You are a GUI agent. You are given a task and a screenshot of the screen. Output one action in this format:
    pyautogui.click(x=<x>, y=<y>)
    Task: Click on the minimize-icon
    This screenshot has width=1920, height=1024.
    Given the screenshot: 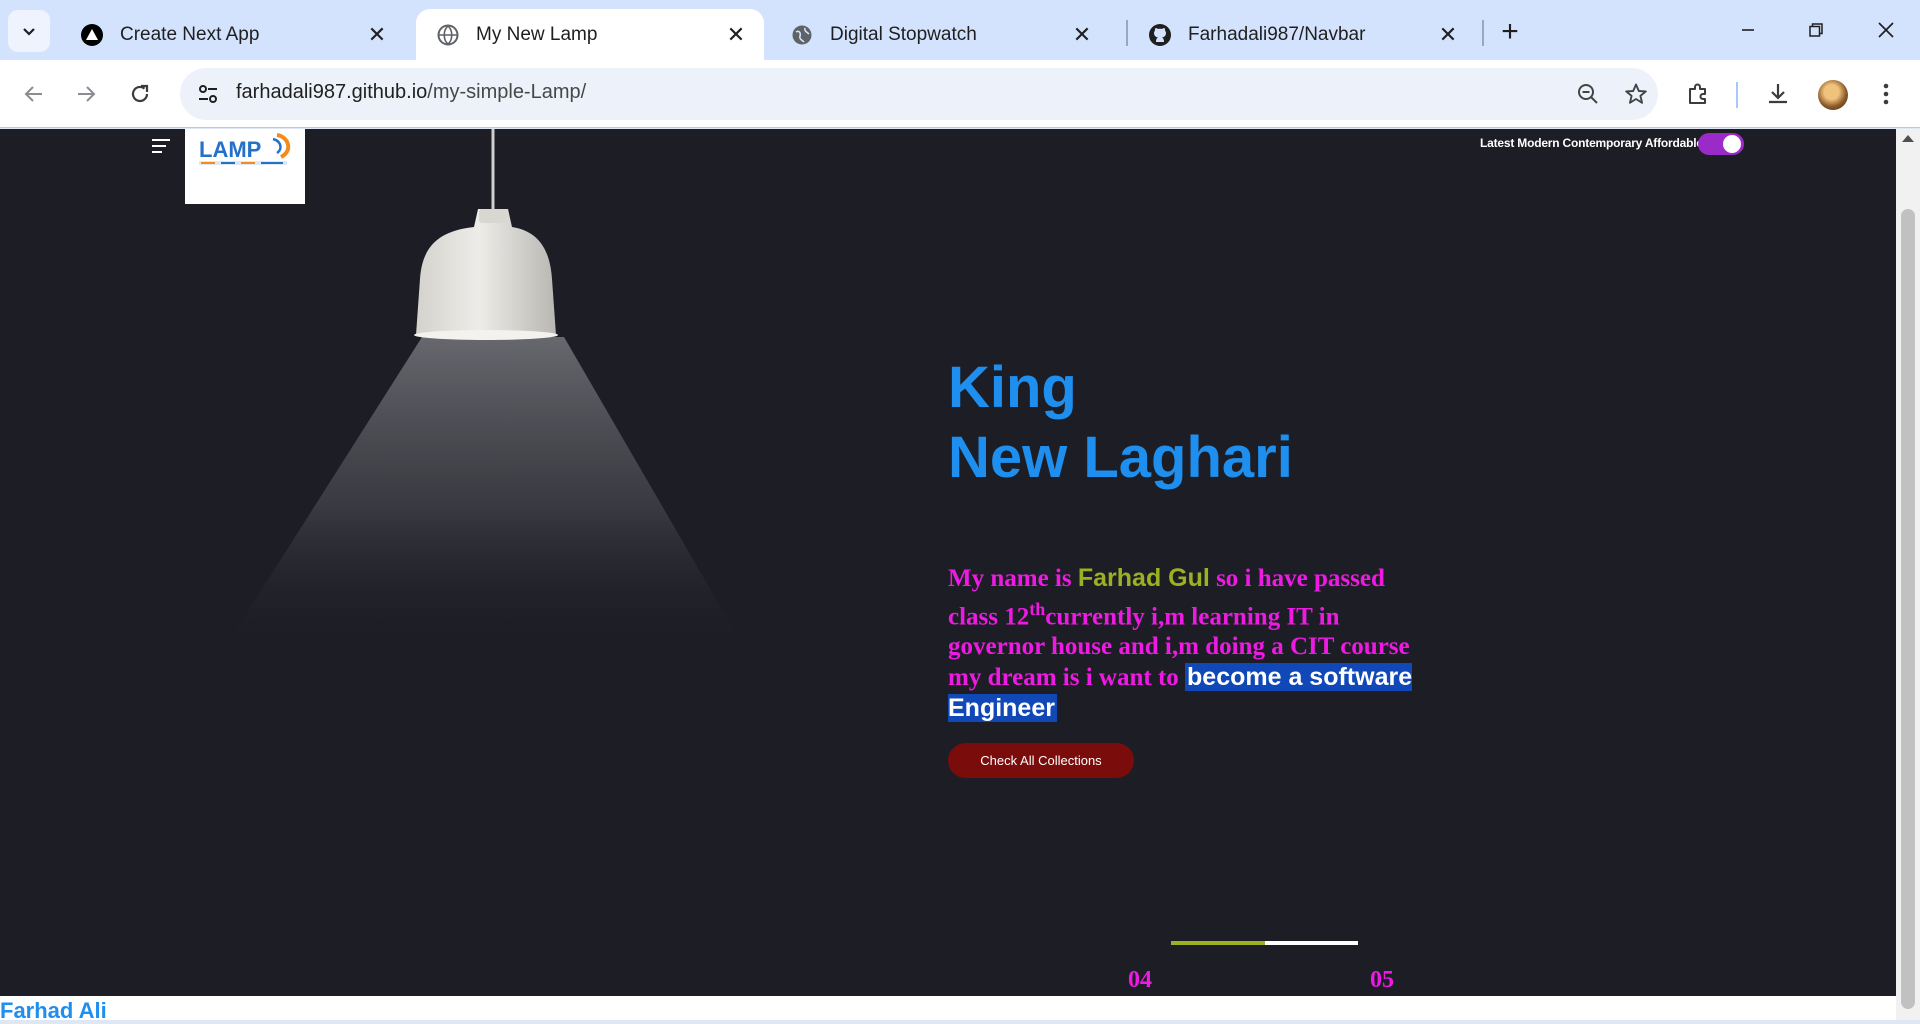 What is the action you would take?
    pyautogui.click(x=1748, y=30)
    